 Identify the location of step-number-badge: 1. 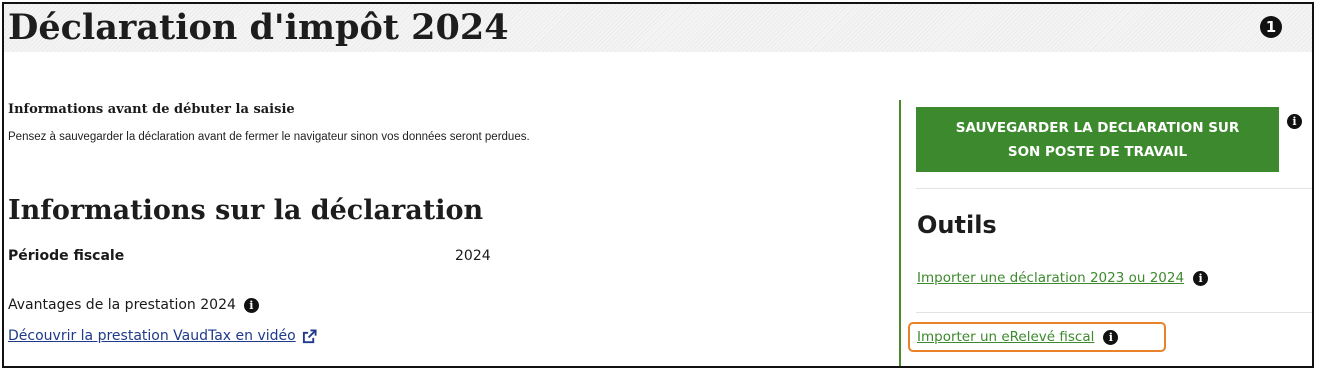
(1271, 27).